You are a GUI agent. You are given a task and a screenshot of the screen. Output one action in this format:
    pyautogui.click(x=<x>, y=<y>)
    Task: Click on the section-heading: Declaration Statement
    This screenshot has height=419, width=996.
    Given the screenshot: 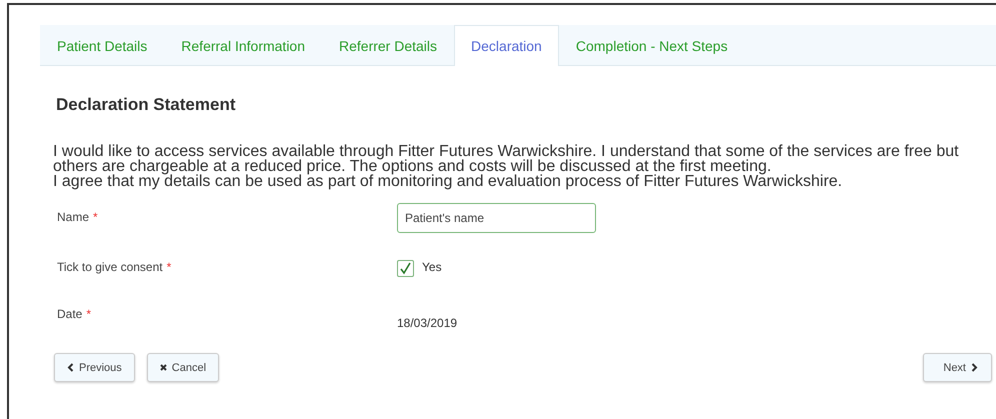 What is the action you would take?
    pyautogui.click(x=146, y=105)
    